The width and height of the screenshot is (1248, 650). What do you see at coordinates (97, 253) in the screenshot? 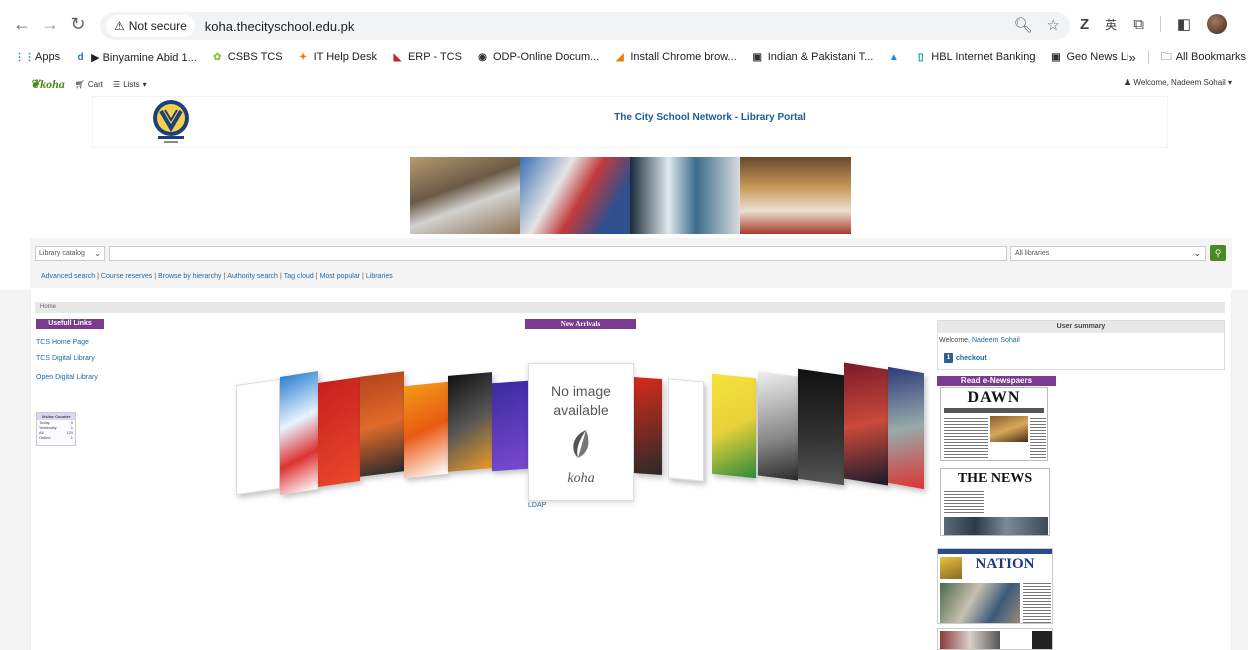
I see `chevron-down-icon: ⌄` at bounding box center [97, 253].